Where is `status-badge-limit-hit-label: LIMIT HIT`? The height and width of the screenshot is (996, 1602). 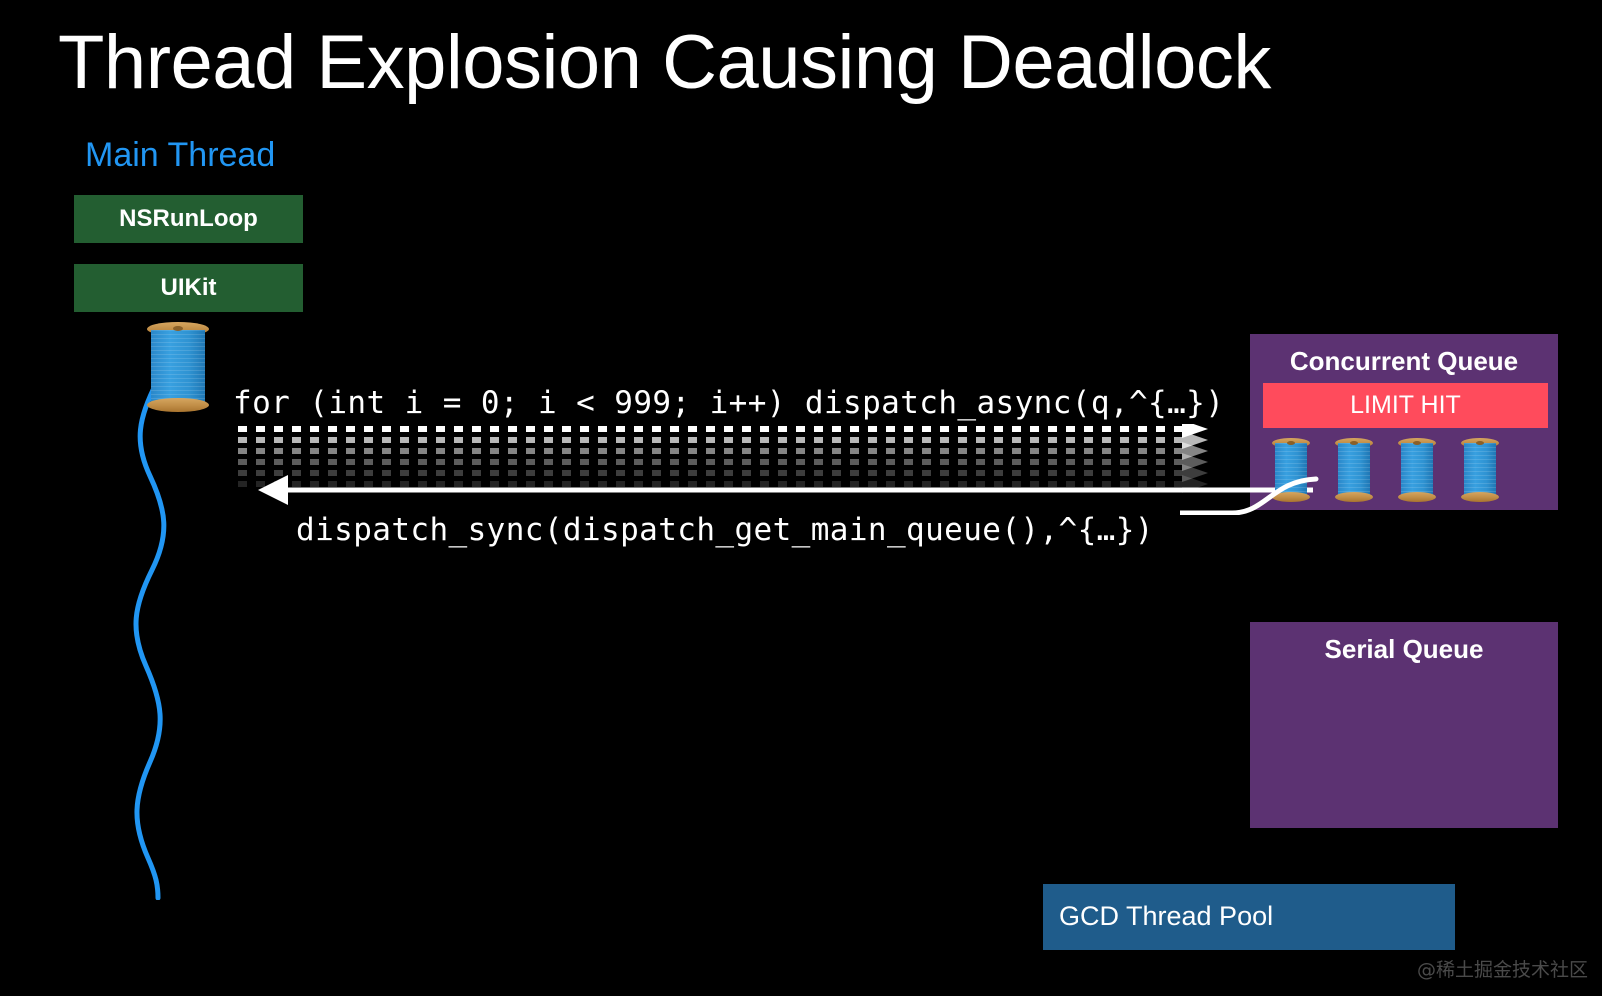 status-badge-limit-hit-label: LIMIT HIT is located at coordinates (1405, 405).